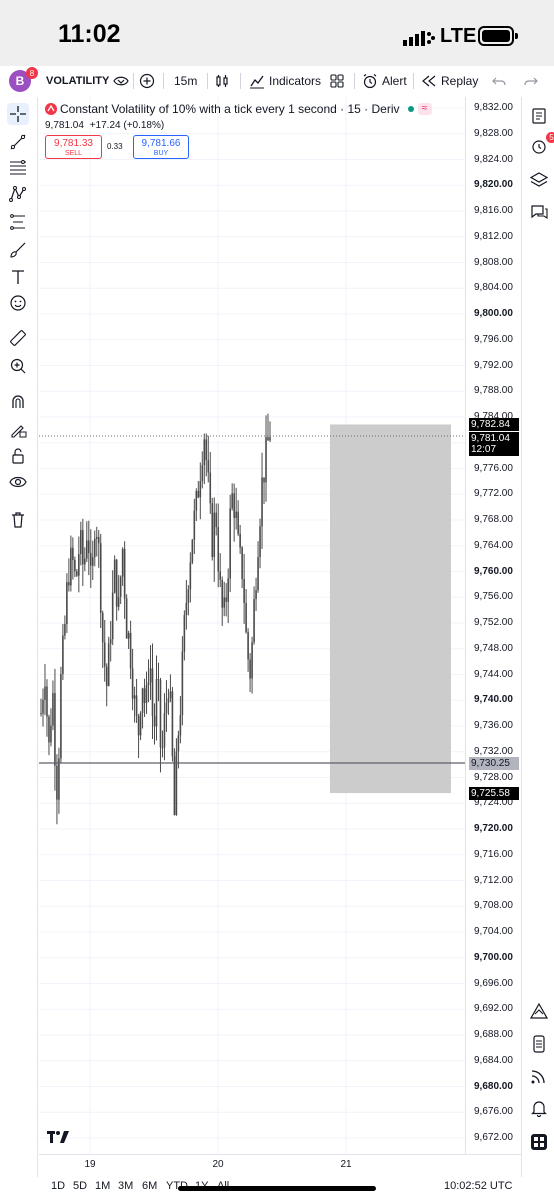 This screenshot has height=1199, width=554. I want to click on range-1m: 1M, so click(102, 1186).